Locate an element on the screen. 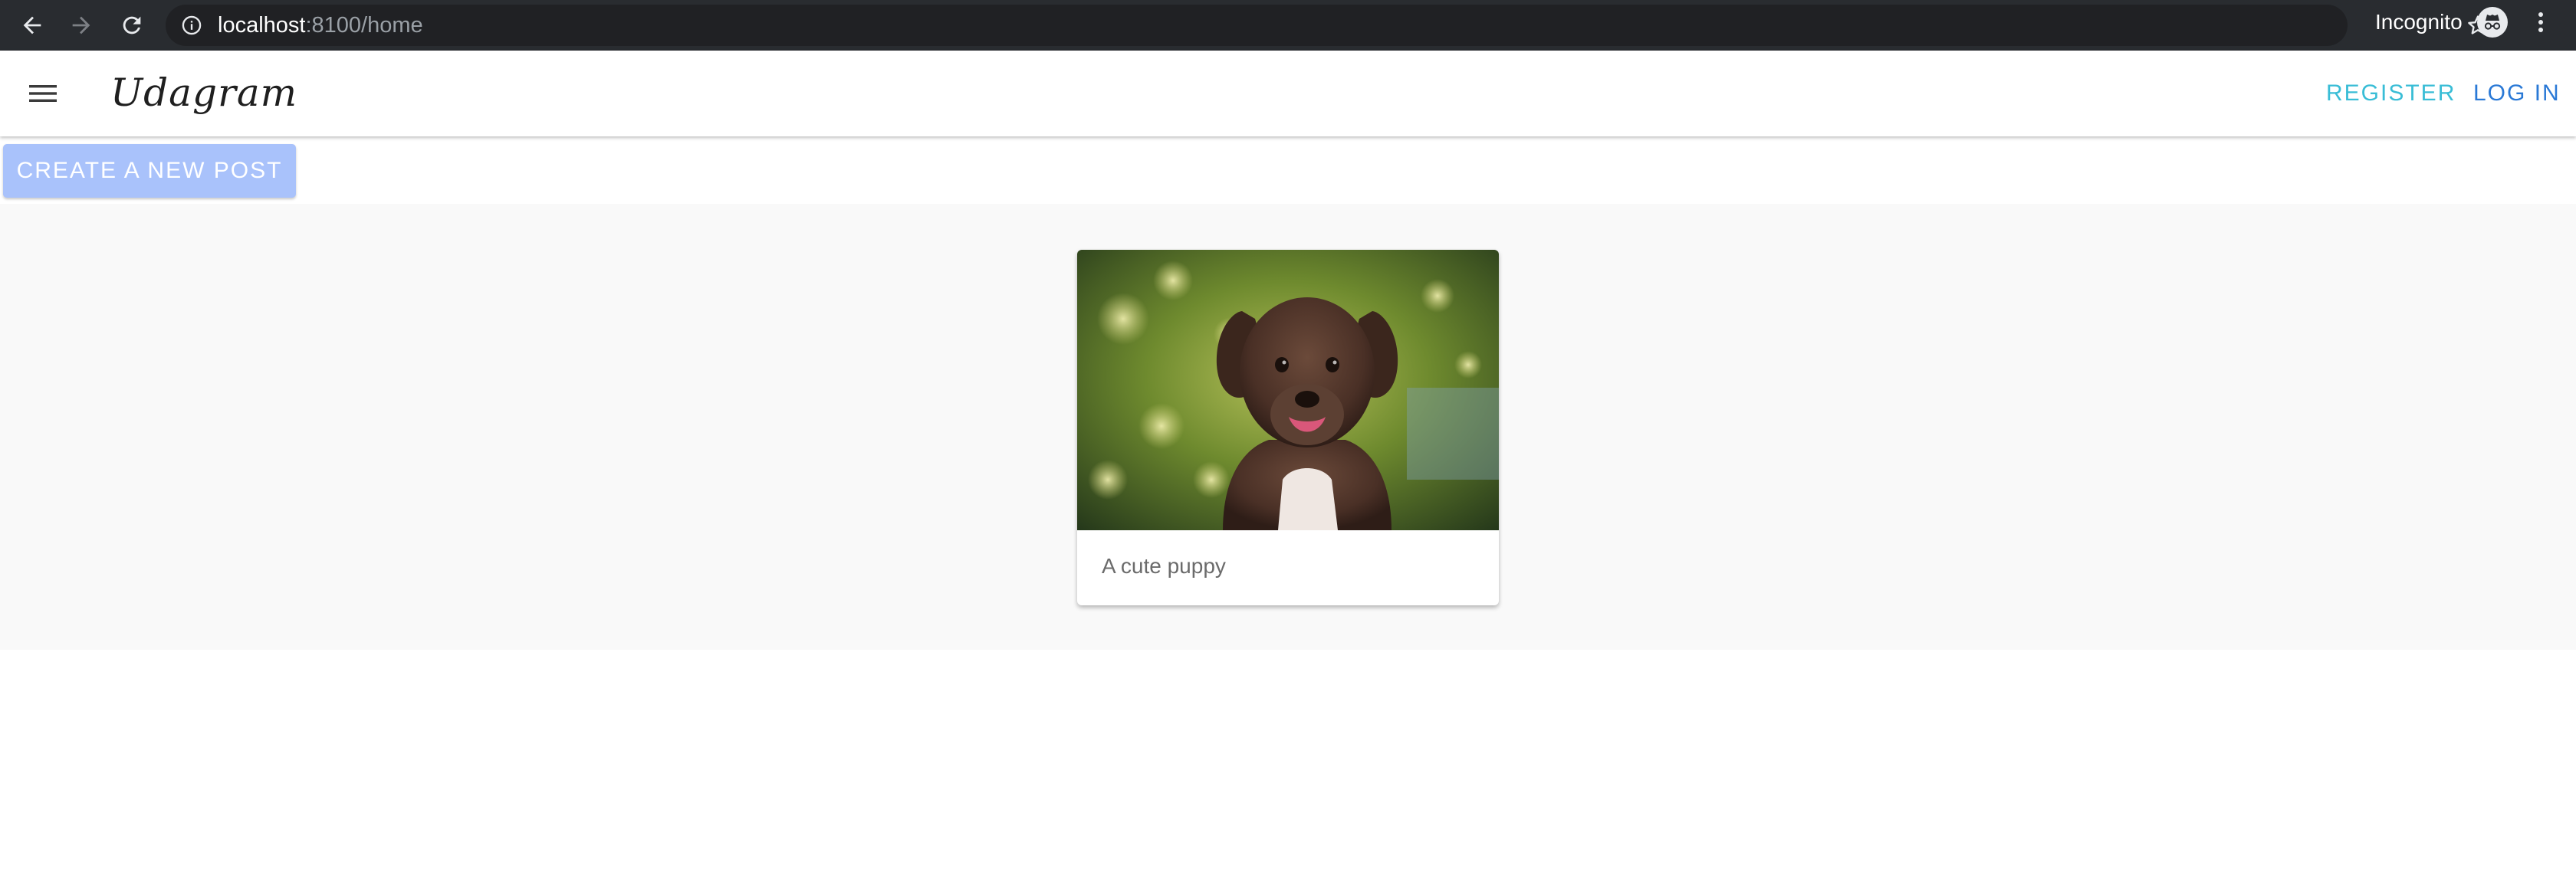 This screenshot has height=872, width=2576. login-link: LOG IN is located at coordinates (2517, 93).